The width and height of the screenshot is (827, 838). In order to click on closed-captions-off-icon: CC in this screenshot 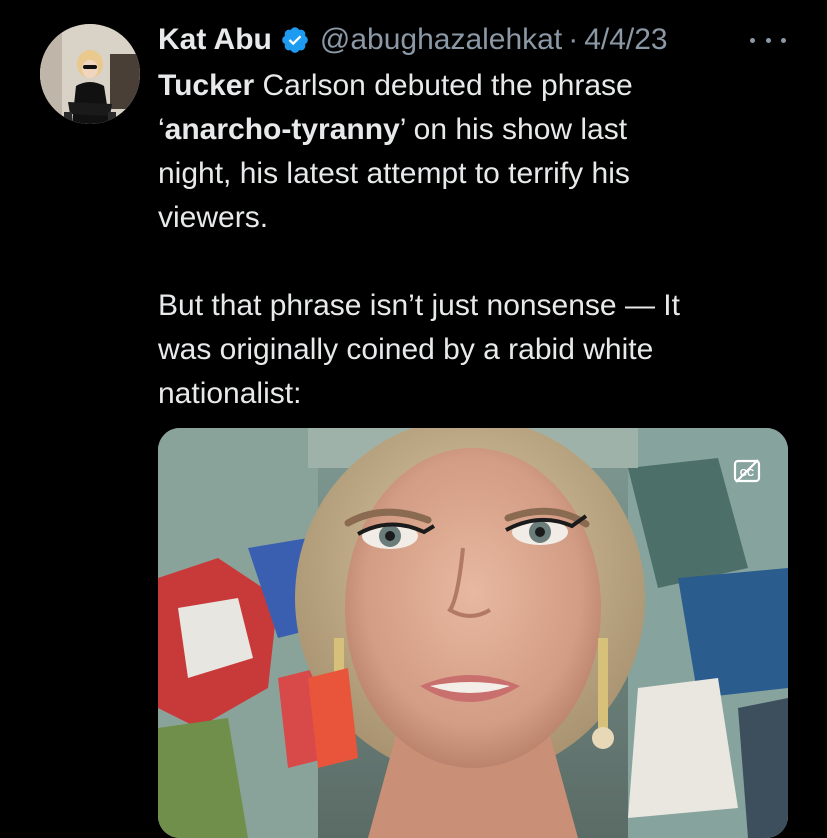, I will do `click(747, 471)`.